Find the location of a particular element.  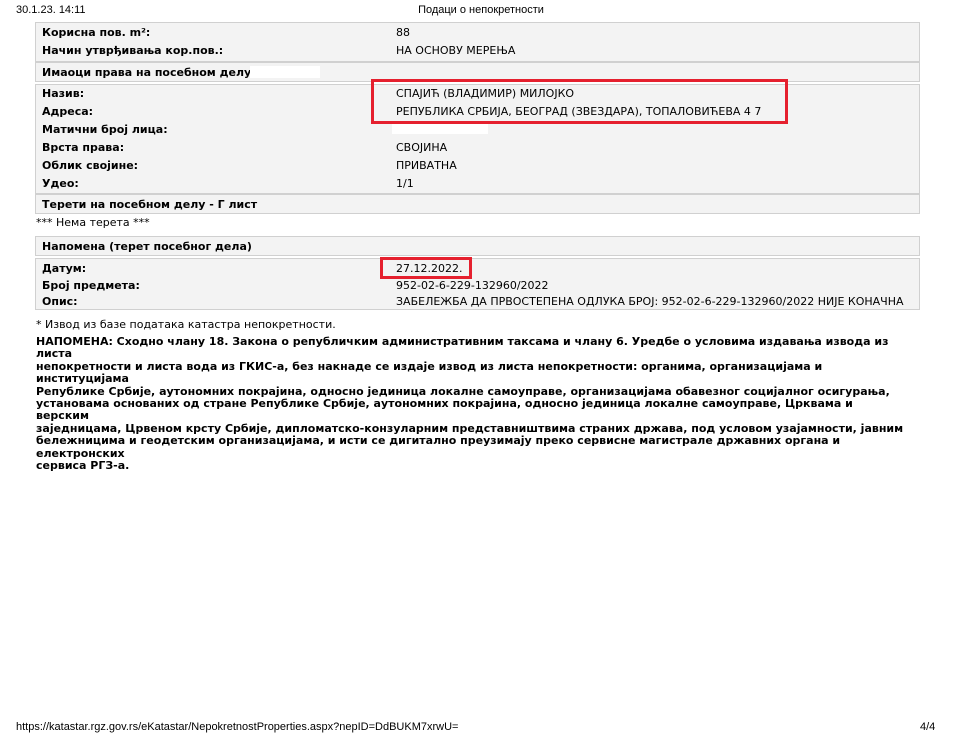

area-row: Корисна пов. m²: 88 is located at coordinates (477, 33).